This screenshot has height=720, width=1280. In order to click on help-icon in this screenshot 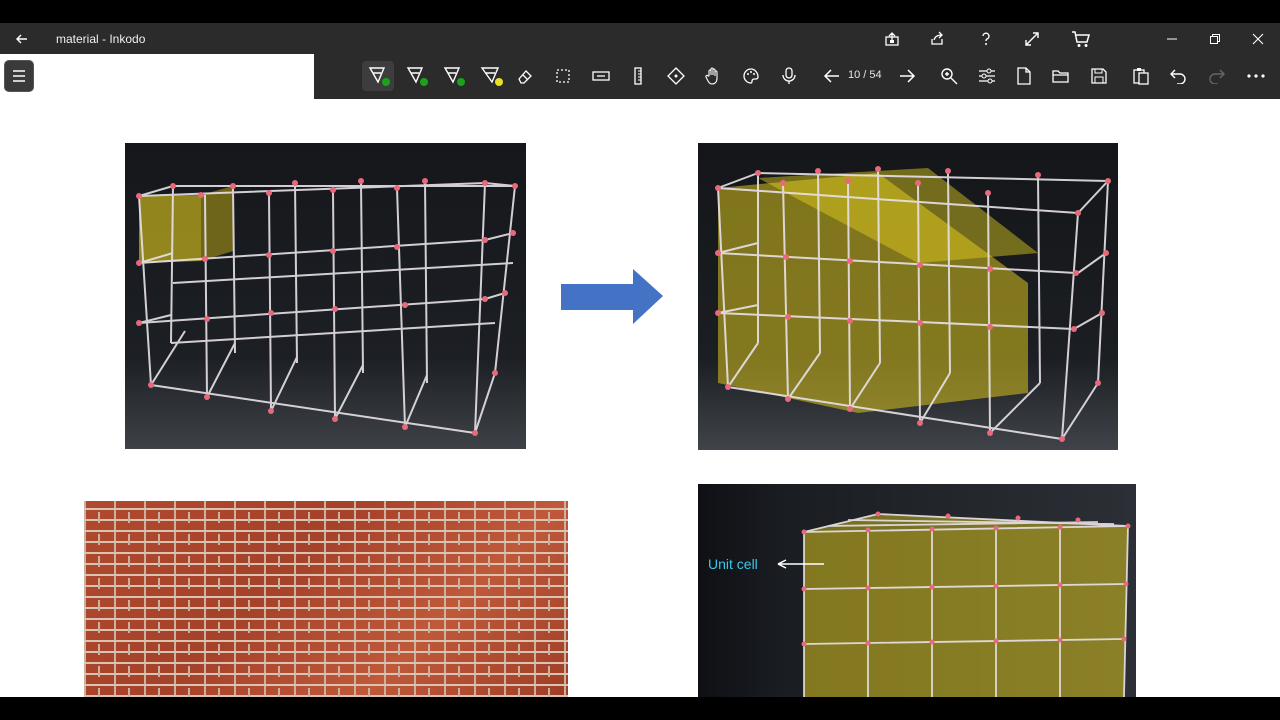, I will do `click(986, 38)`.